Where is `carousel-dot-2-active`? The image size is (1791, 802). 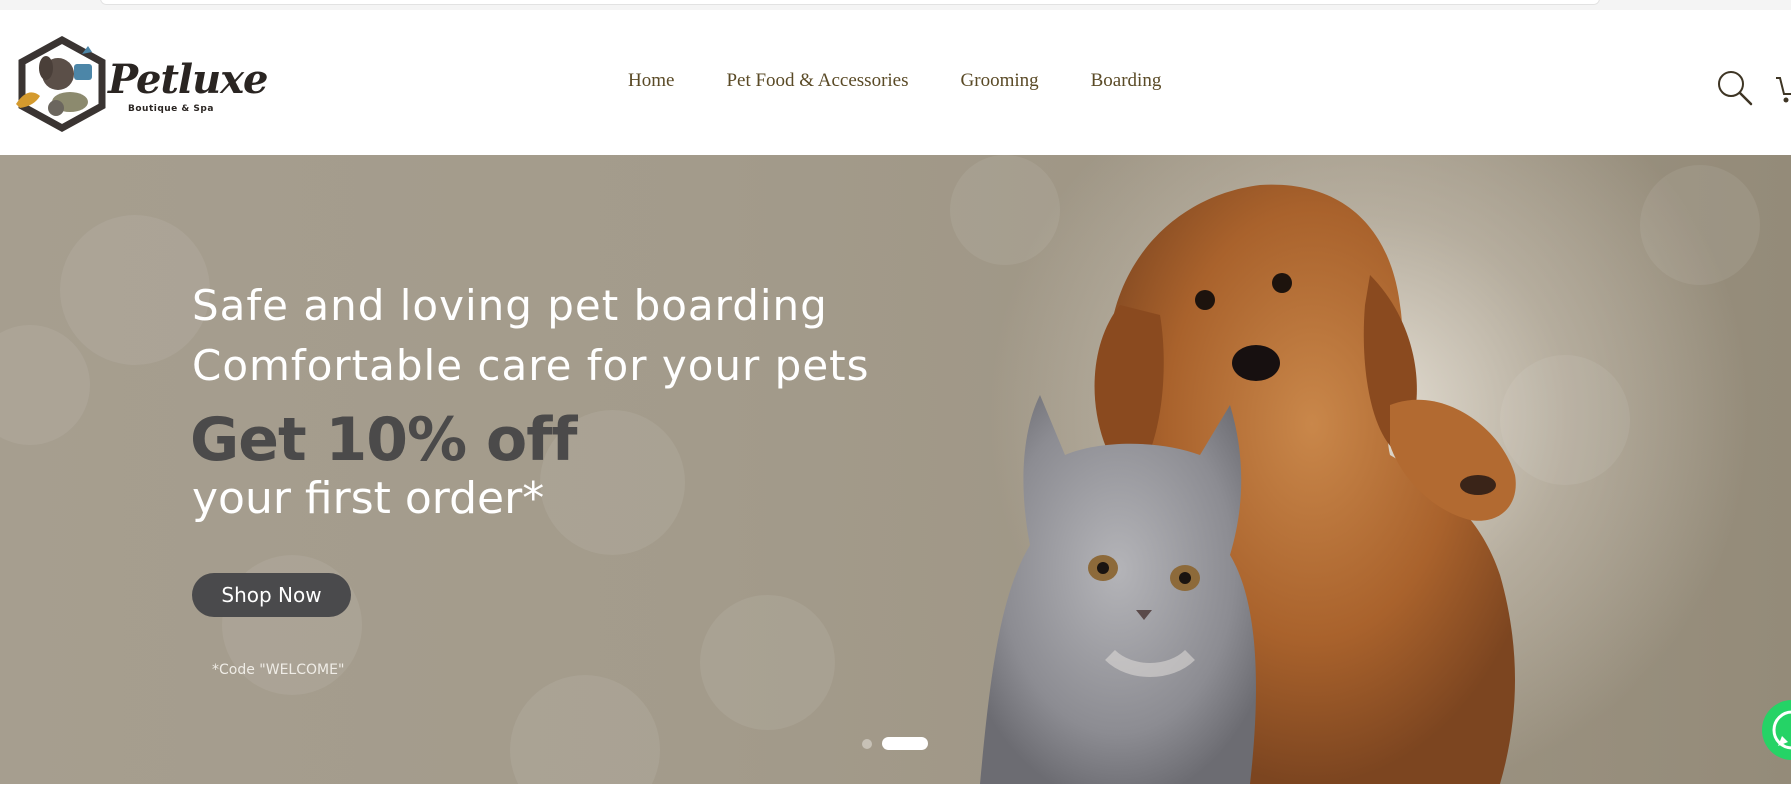 carousel-dot-2-active is located at coordinates (905, 743).